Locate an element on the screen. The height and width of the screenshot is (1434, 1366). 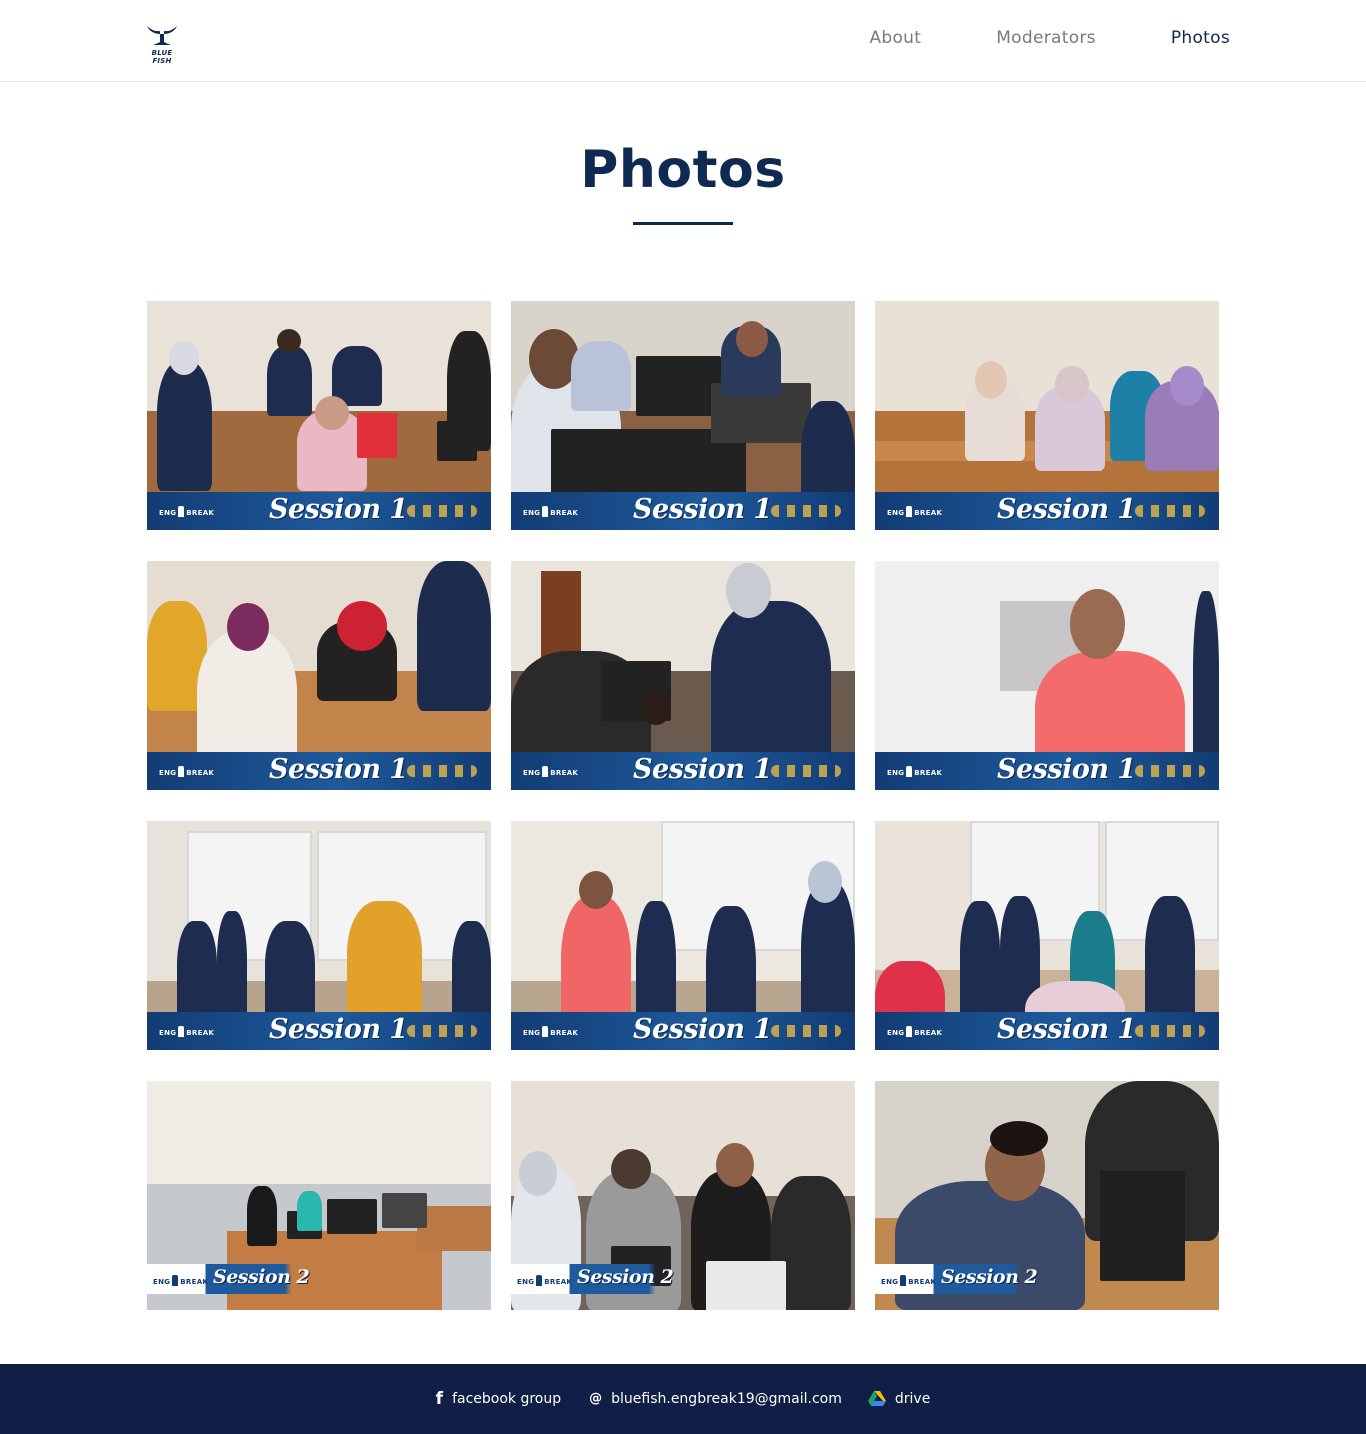
title-underline is located at coordinates (683, 223).